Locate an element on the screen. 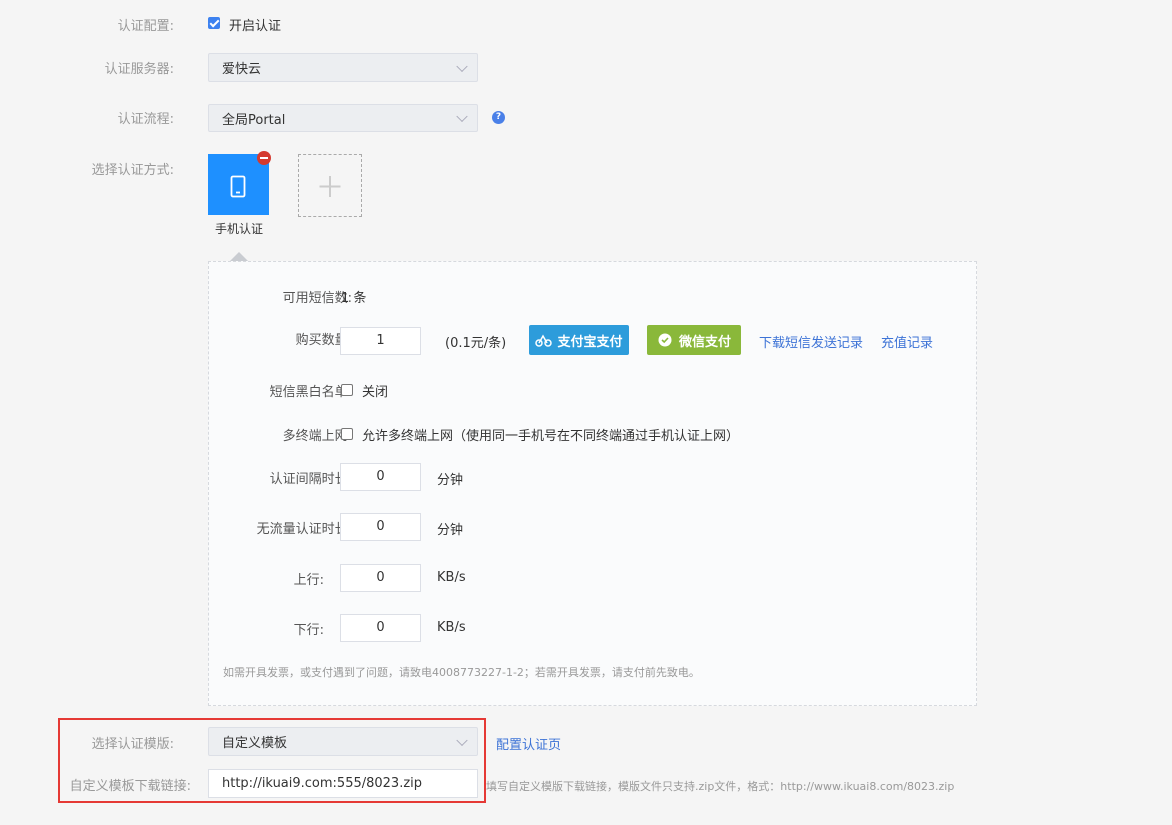  auth-server-label: 认证服务器: is located at coordinates (139, 69).